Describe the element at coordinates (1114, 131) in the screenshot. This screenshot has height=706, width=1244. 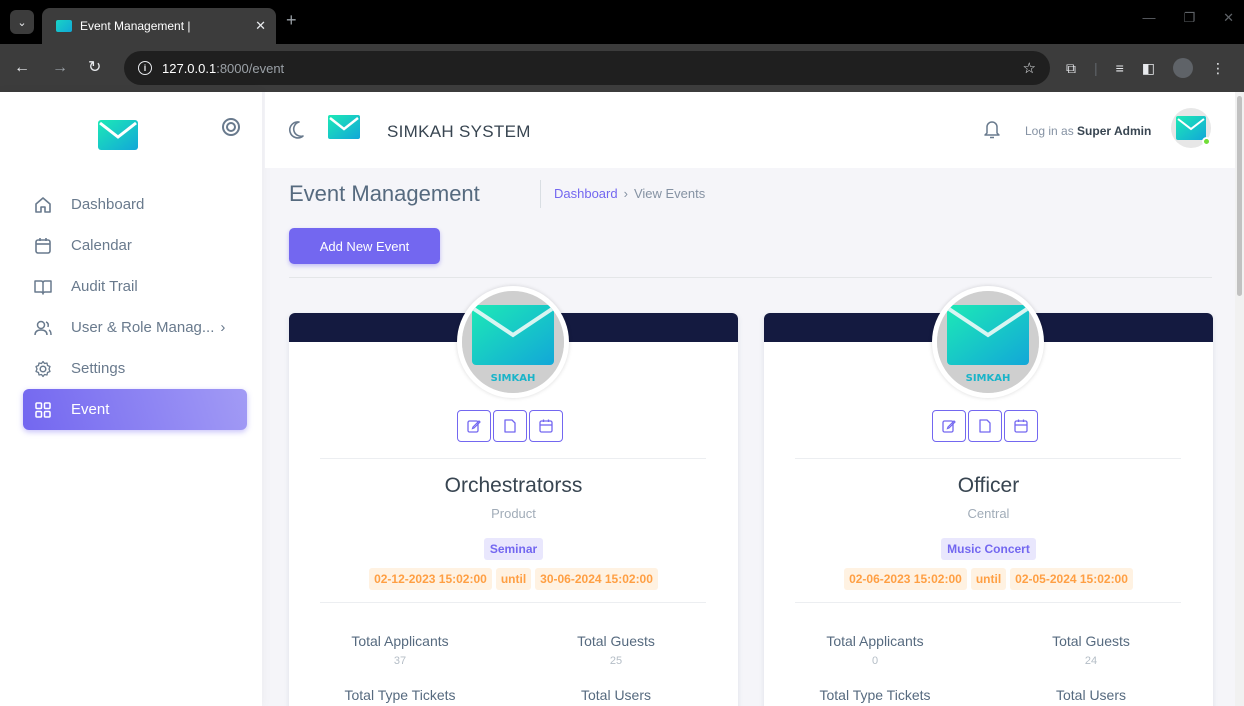
I see `user-name: Super Admin` at that location.